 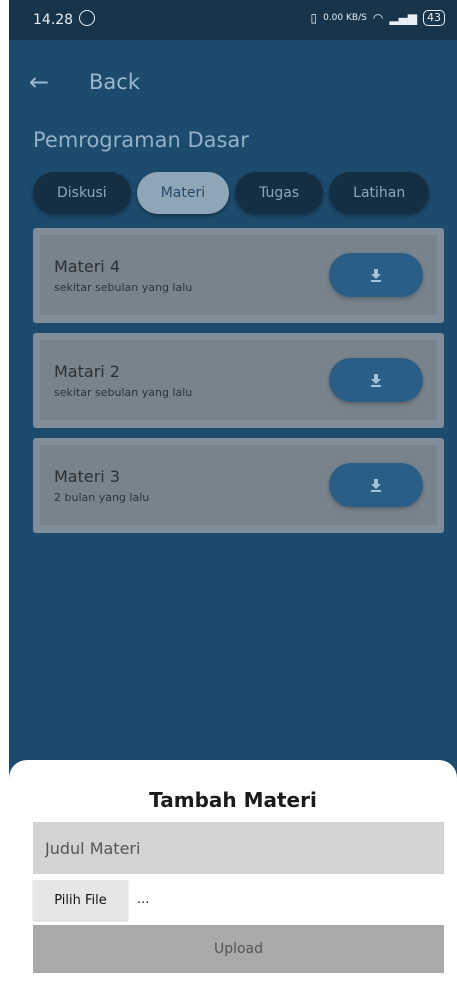 What do you see at coordinates (87, 371) in the screenshot?
I see `material-title: Matari 2` at bounding box center [87, 371].